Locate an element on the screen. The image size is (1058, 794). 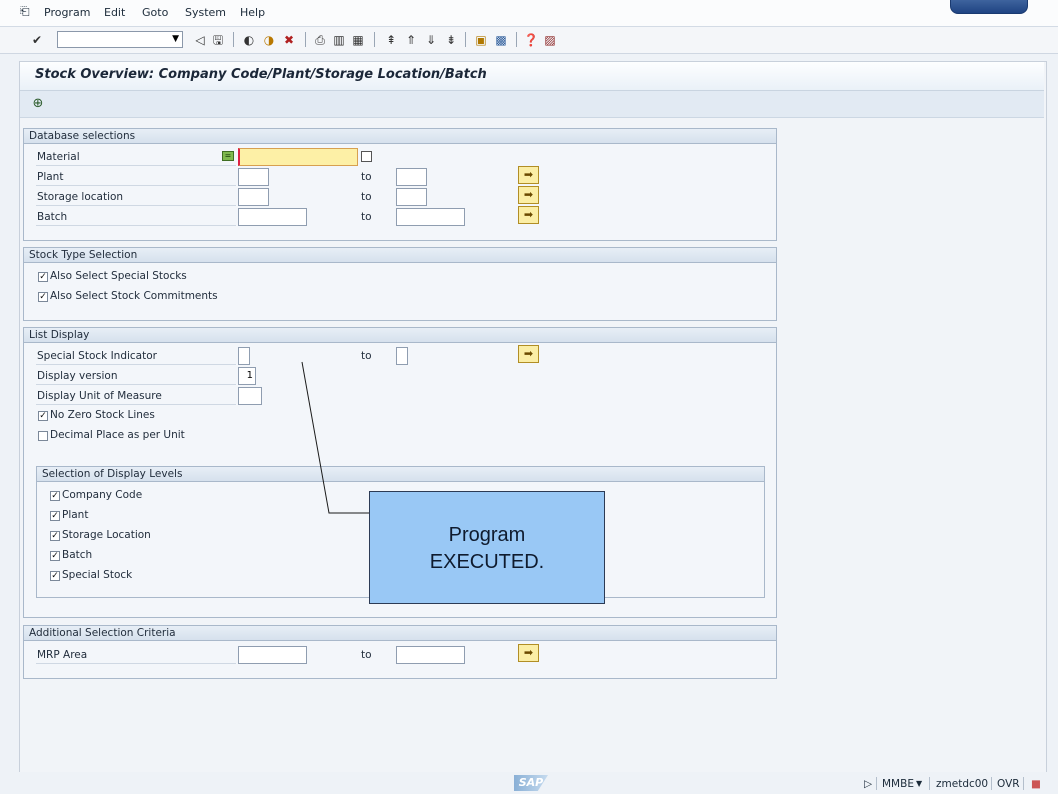
insert-mode: OVR is located at coordinates (1008, 784).